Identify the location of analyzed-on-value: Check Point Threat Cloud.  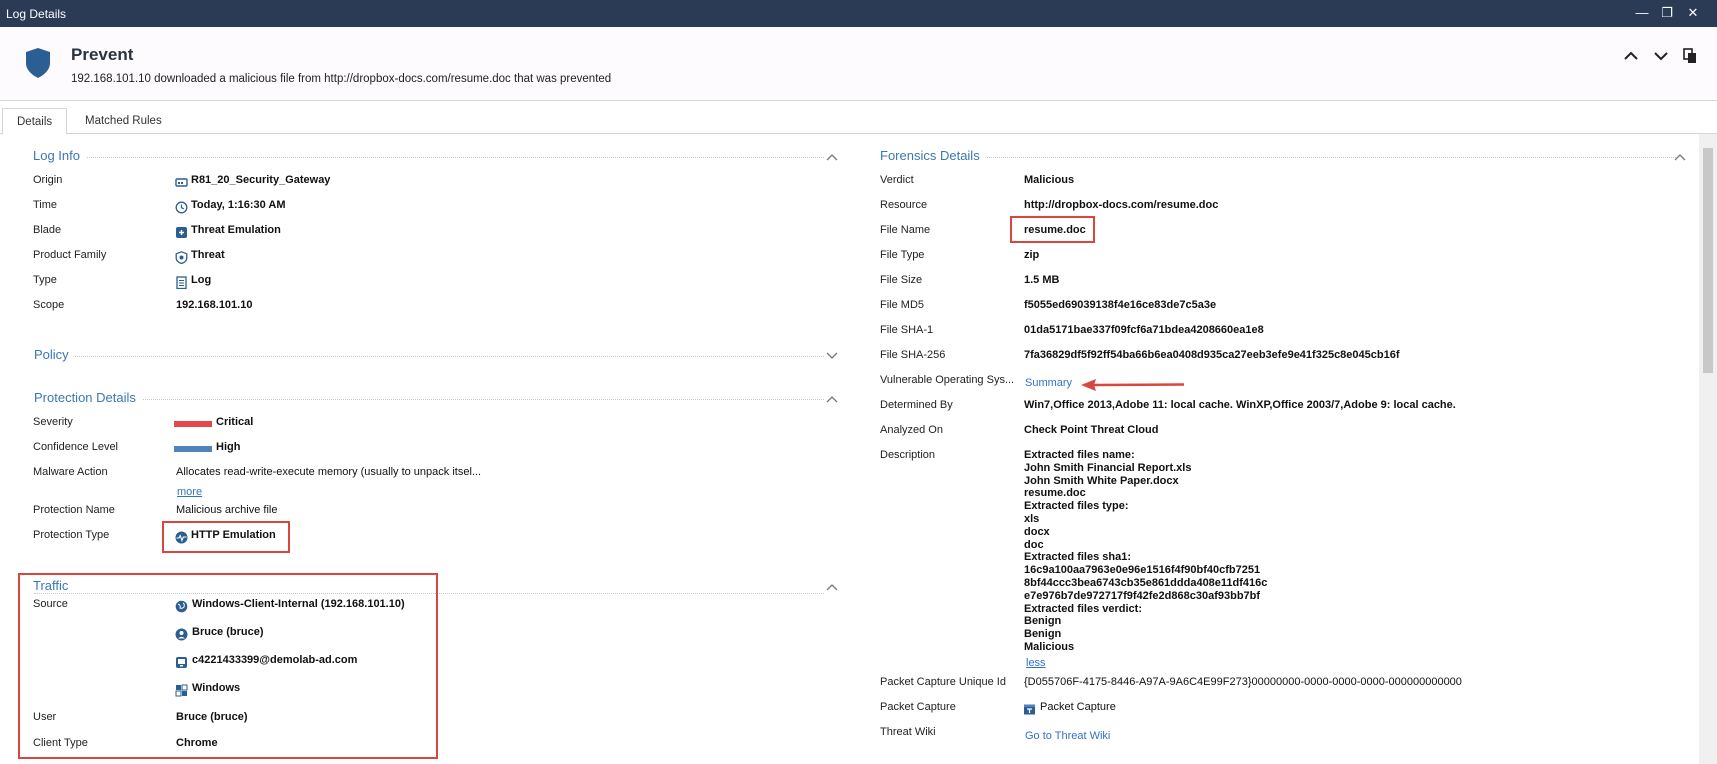
(1091, 430).